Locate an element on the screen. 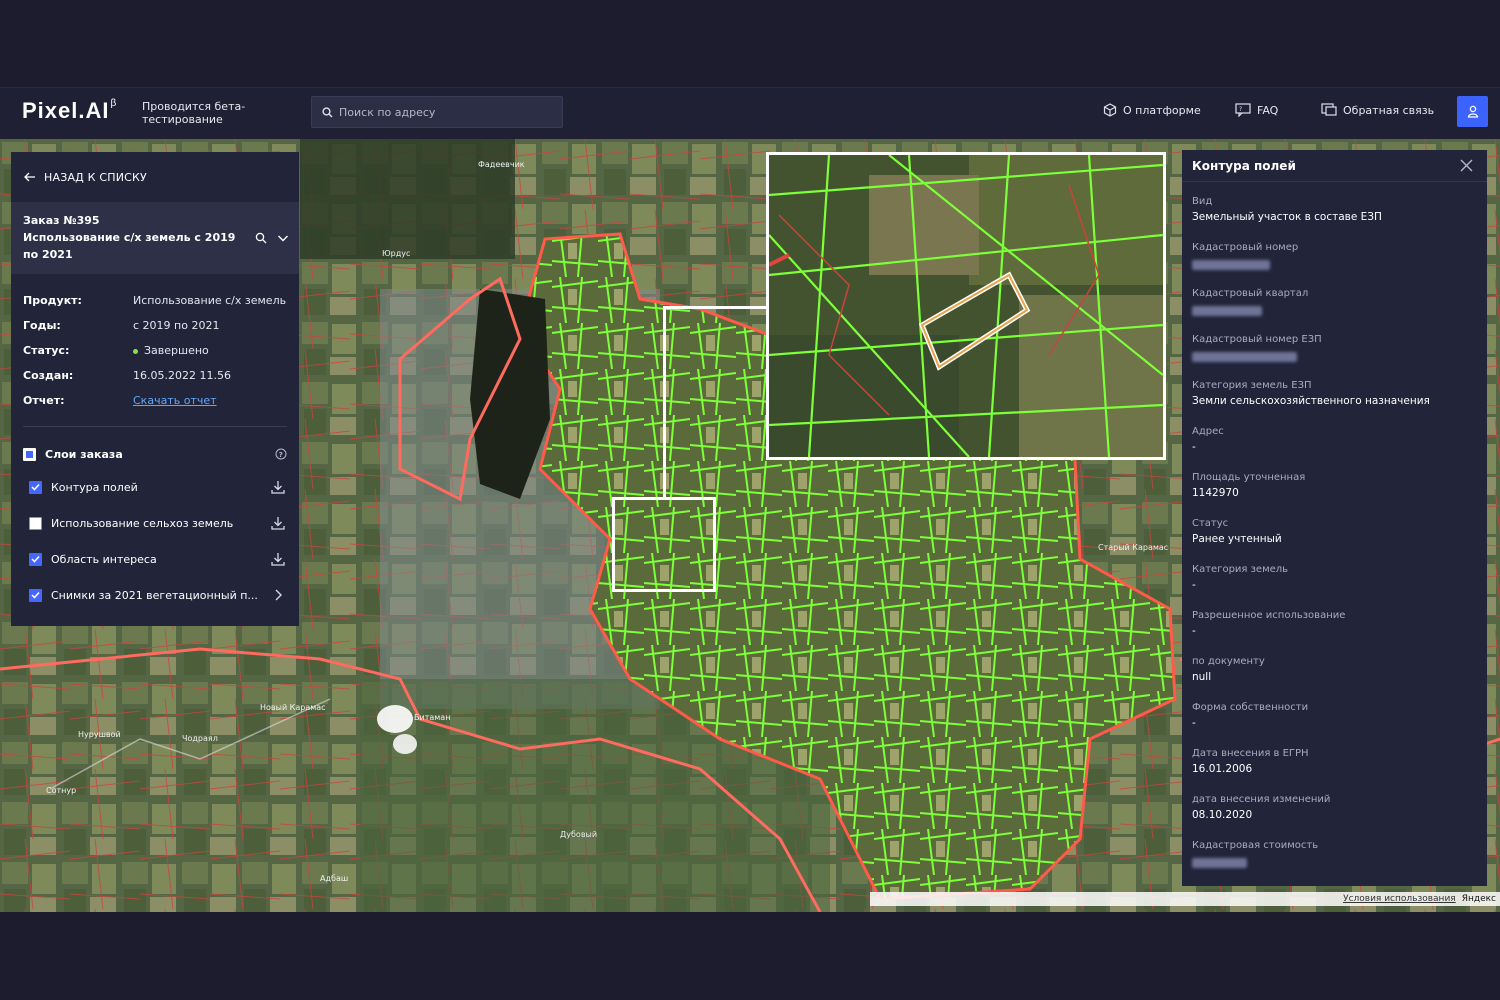 Image resolution: width=1500 pixels, height=1000 pixels. faq-icon: ? is located at coordinates (1243, 110).